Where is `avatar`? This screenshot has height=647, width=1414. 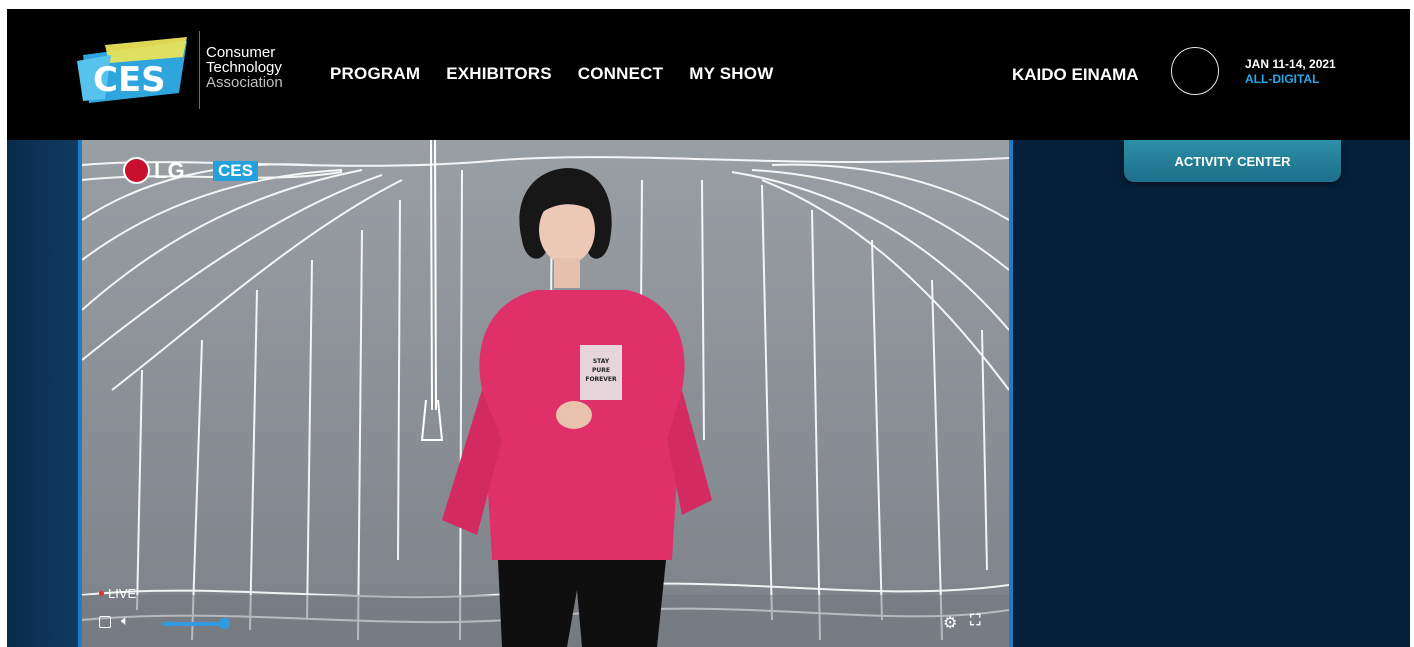 avatar is located at coordinates (1195, 71).